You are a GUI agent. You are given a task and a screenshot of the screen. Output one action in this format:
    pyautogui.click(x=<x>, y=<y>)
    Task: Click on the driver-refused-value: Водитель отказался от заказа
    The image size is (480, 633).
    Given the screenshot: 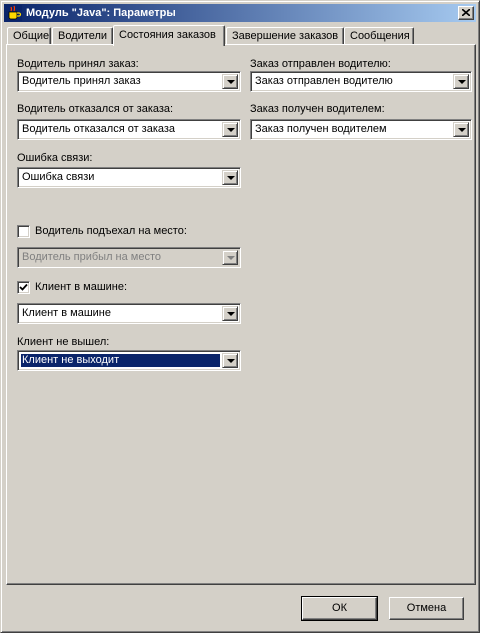 What is the action you would take?
    pyautogui.click(x=99, y=129)
    